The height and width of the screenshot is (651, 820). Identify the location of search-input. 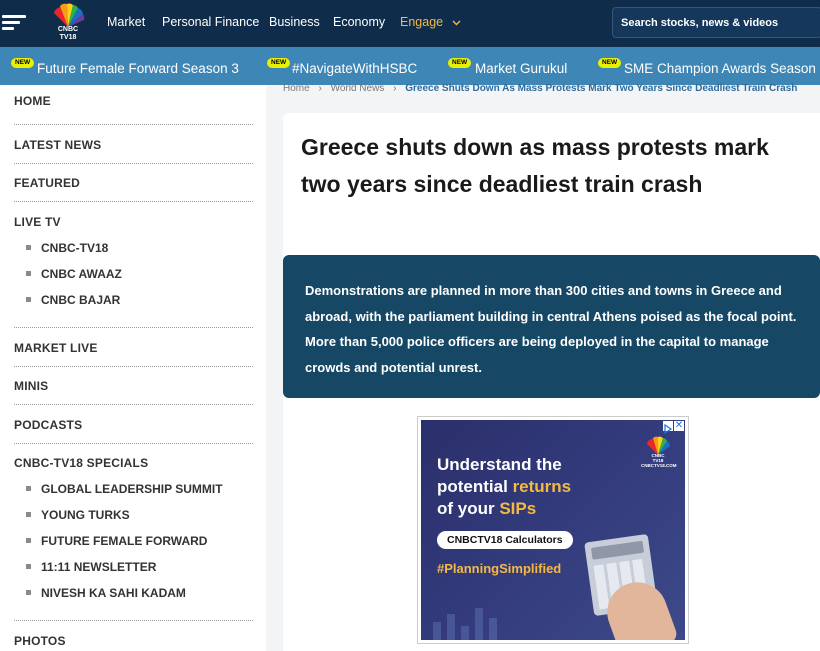
(718, 23).